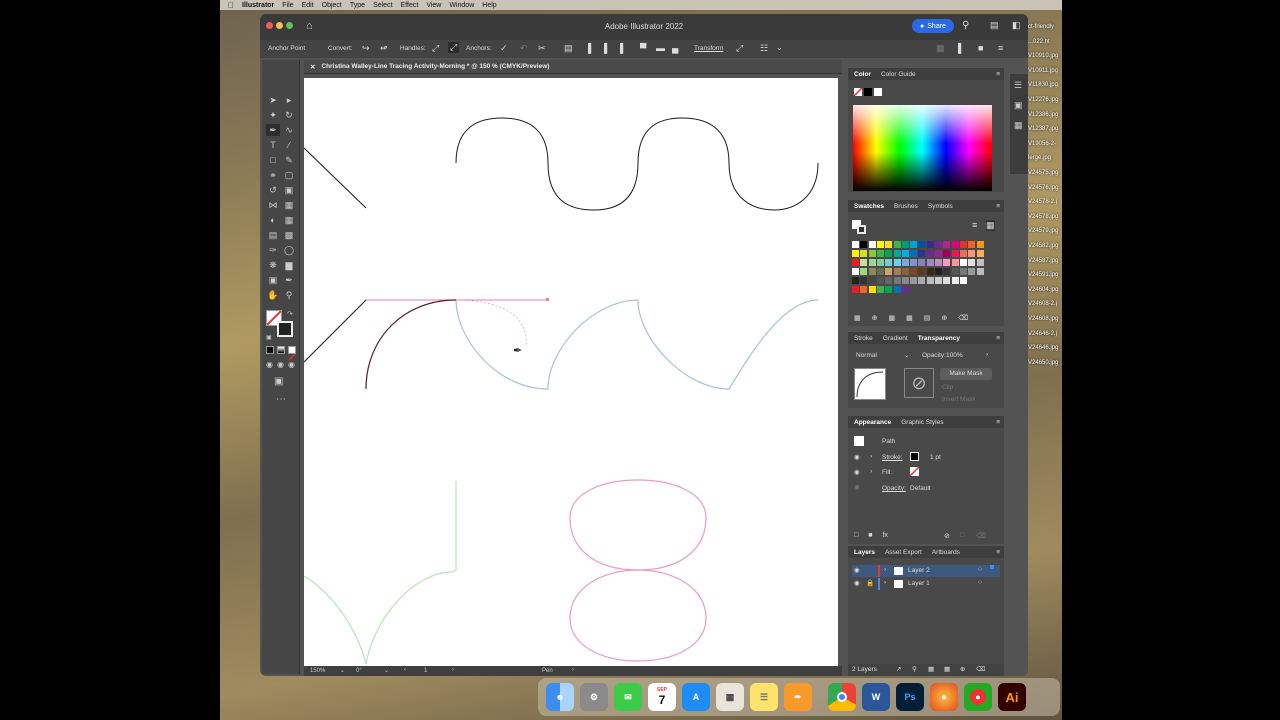  Describe the element at coordinates (994, 25) in the screenshot. I see `arrange-documents-icon: ▤` at that location.